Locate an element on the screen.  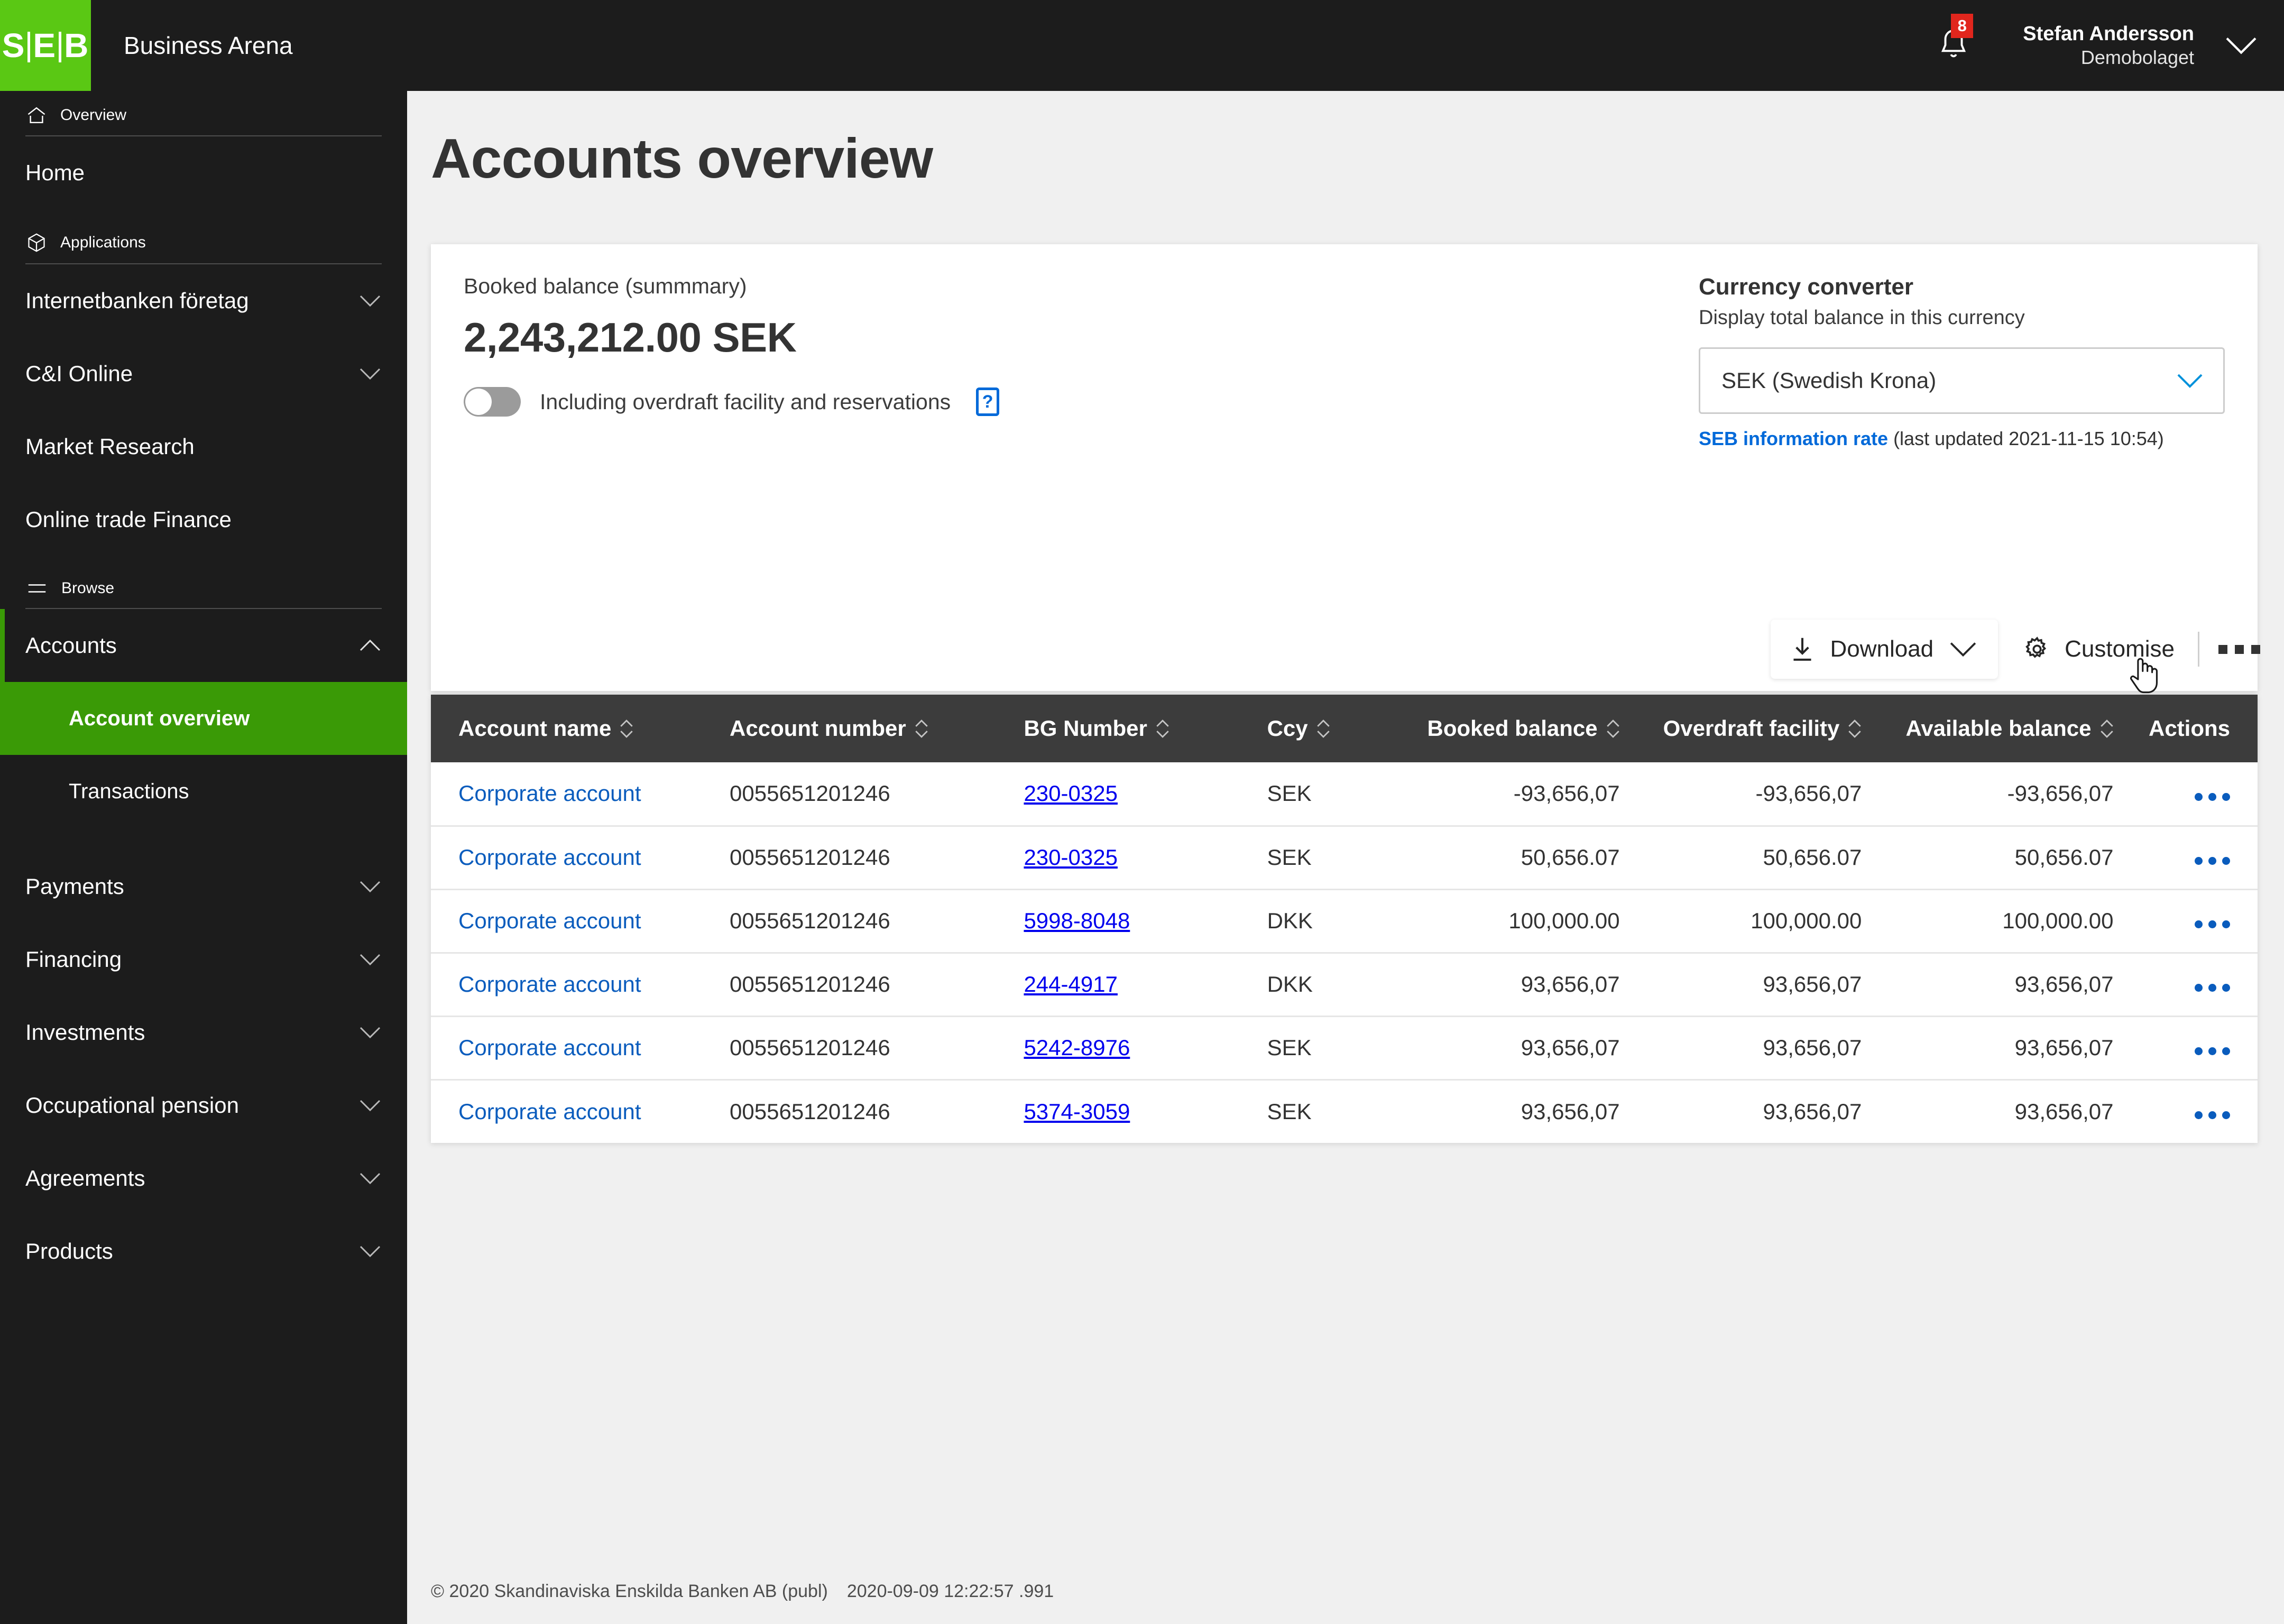
chevron-up-icon is located at coordinates (370, 645).